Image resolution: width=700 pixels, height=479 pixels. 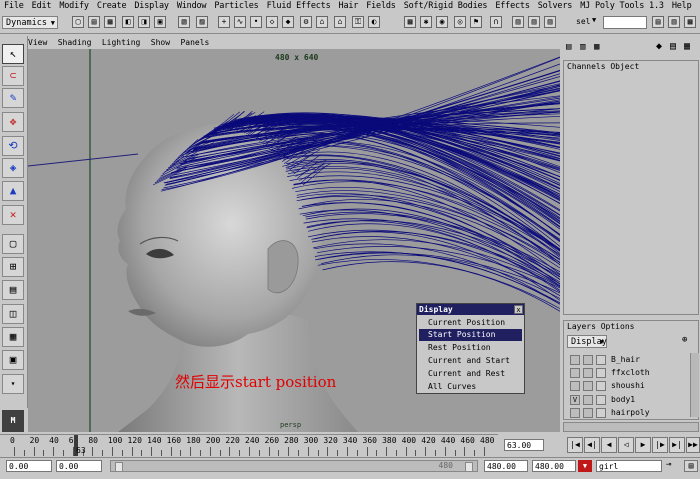 I want to click on menu-help: Help, so click(x=682, y=6).